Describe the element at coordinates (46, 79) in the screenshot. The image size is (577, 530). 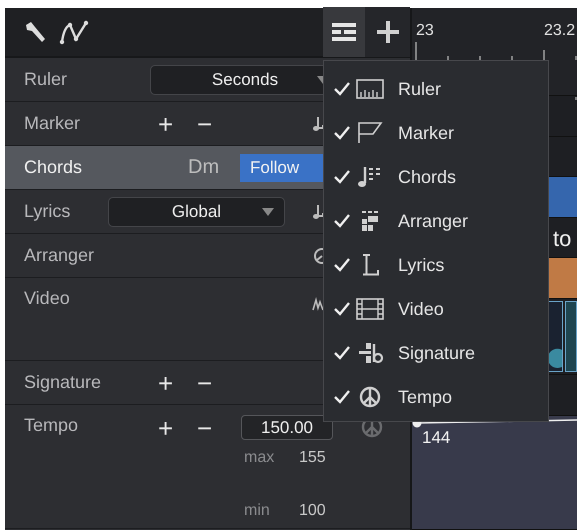
I see `track-label: Ruler` at that location.